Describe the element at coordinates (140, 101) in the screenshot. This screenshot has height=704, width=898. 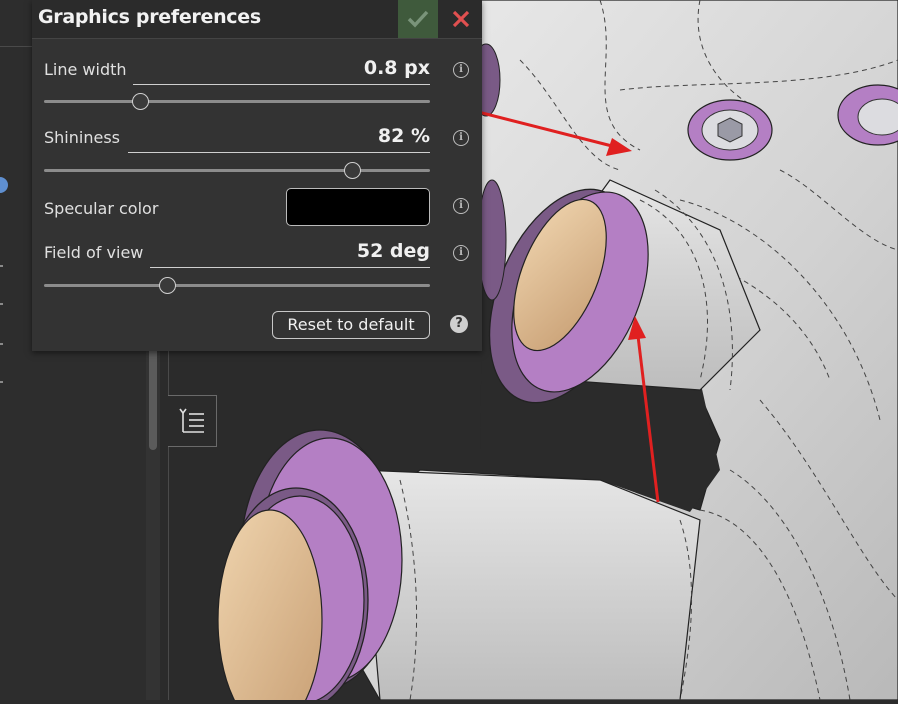
I see `line-width-slider-thumb` at that location.